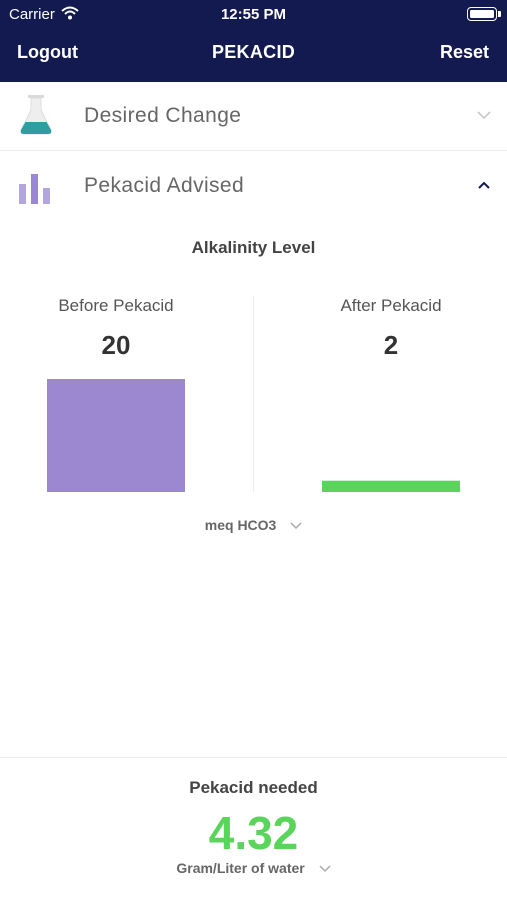 Image resolution: width=507 pixels, height=900 pixels. I want to click on after-label: After Pekacid, so click(391, 305).